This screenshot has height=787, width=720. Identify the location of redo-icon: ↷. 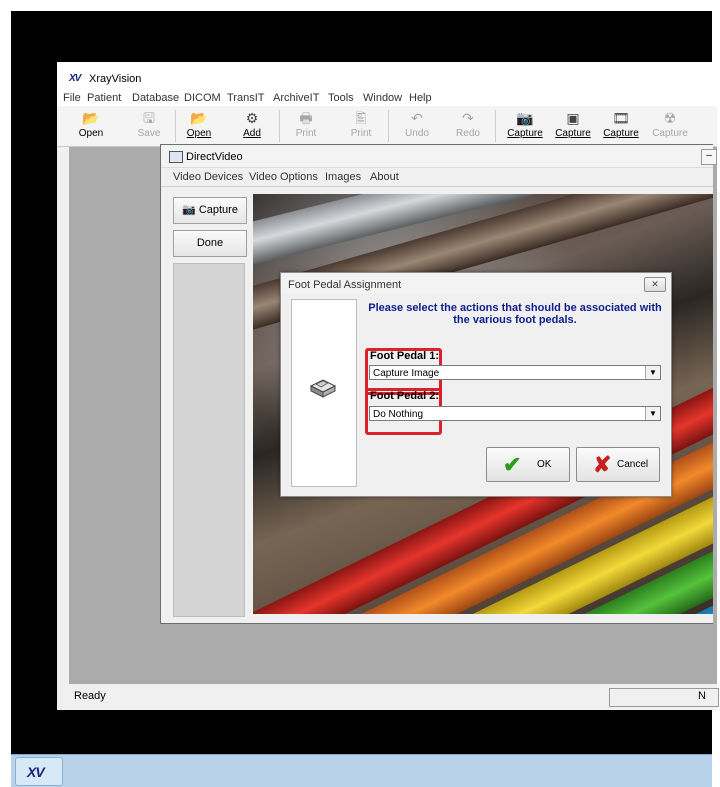
(468, 118).